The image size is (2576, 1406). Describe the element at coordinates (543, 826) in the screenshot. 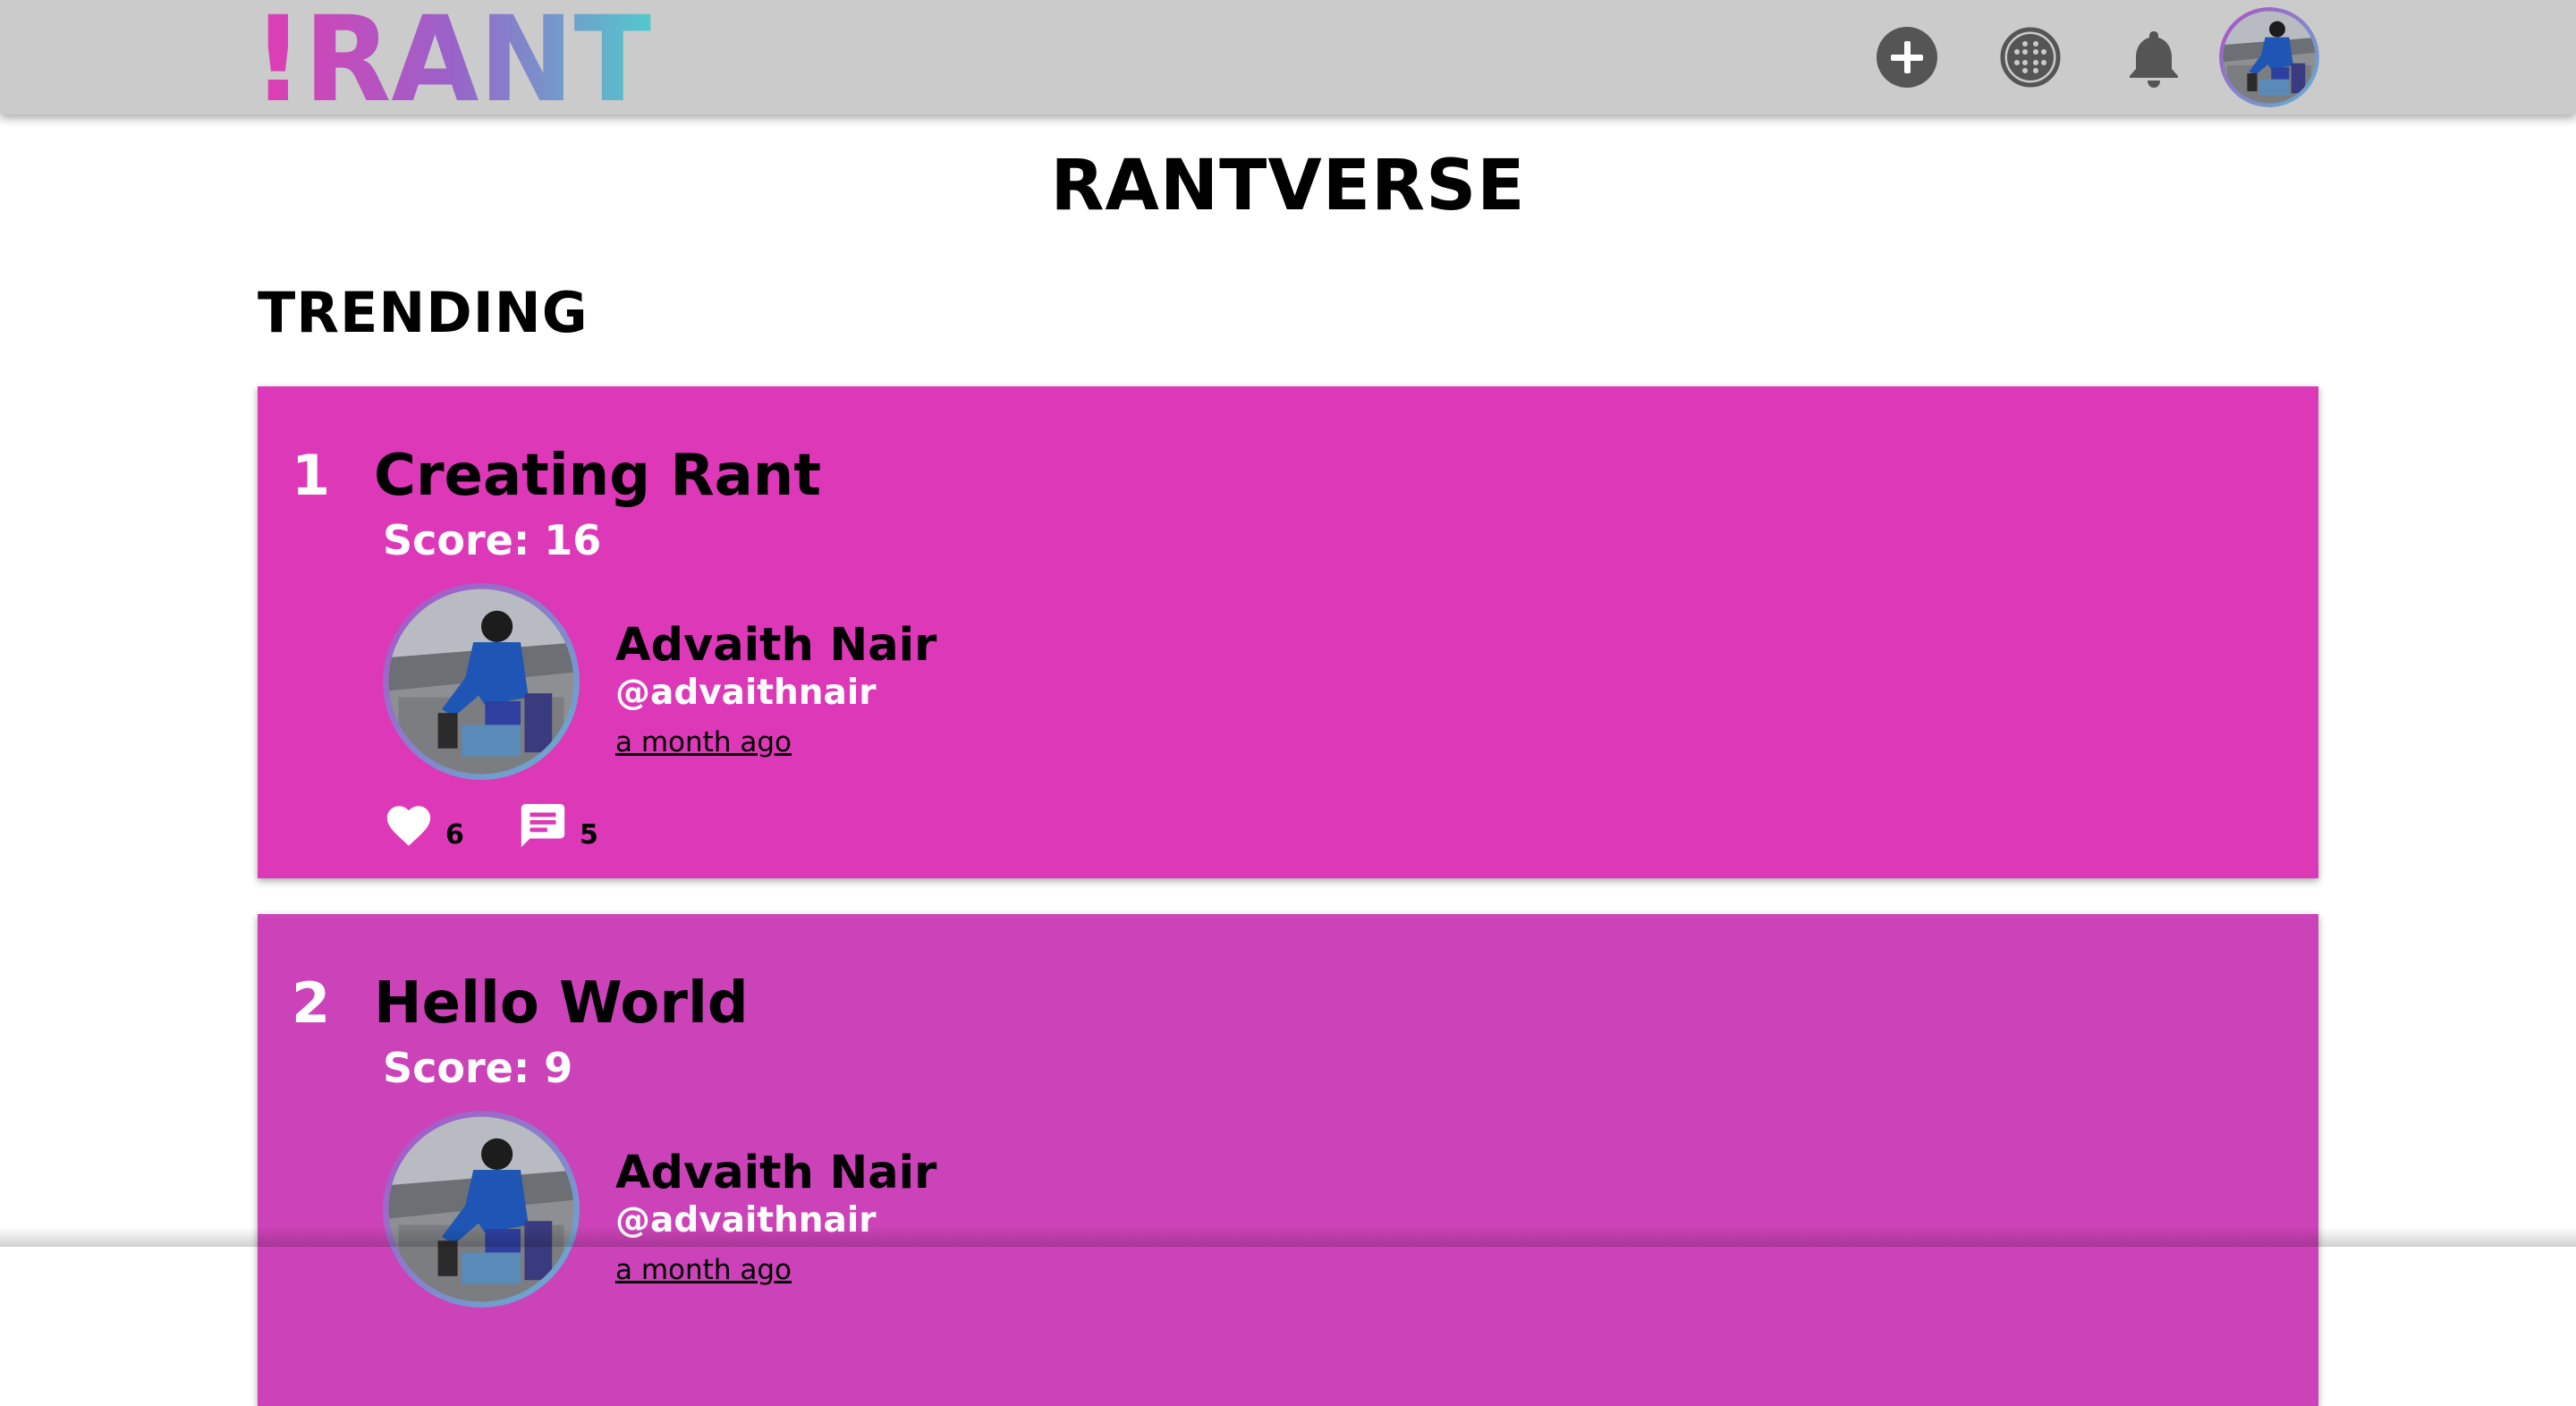

I see `comment-icon` at that location.